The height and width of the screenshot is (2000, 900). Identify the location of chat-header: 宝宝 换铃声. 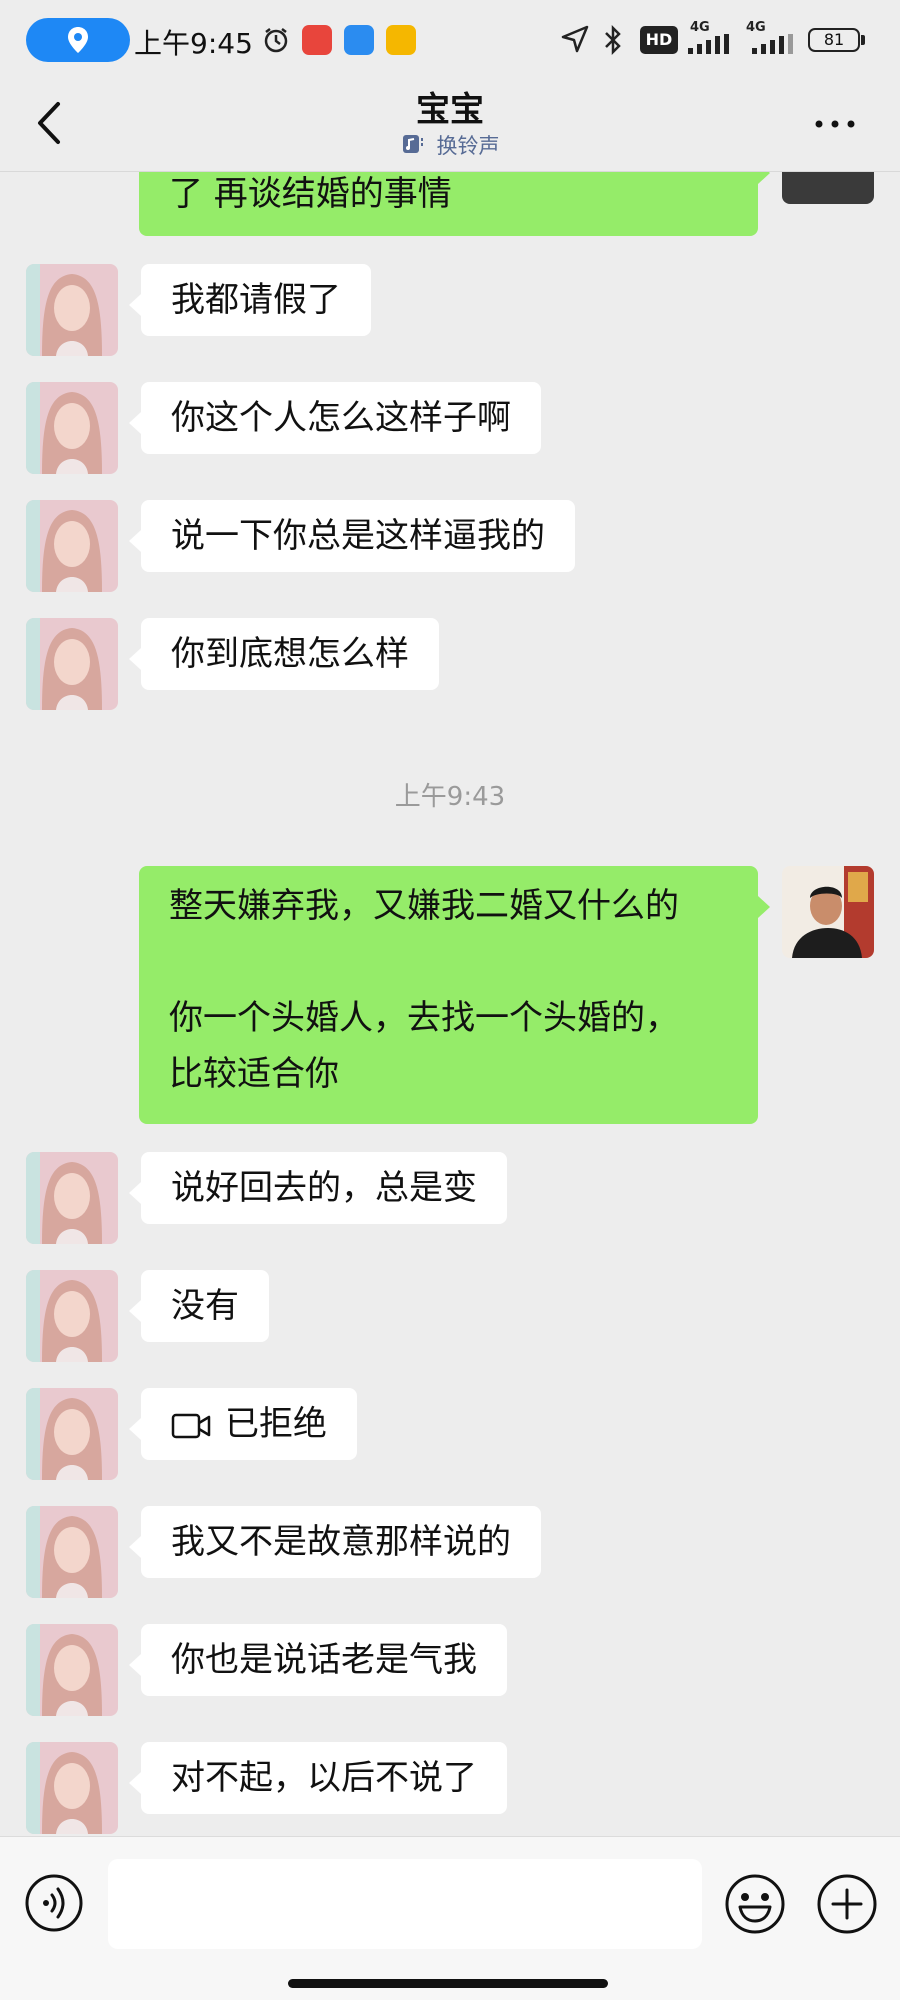
(450, 126).